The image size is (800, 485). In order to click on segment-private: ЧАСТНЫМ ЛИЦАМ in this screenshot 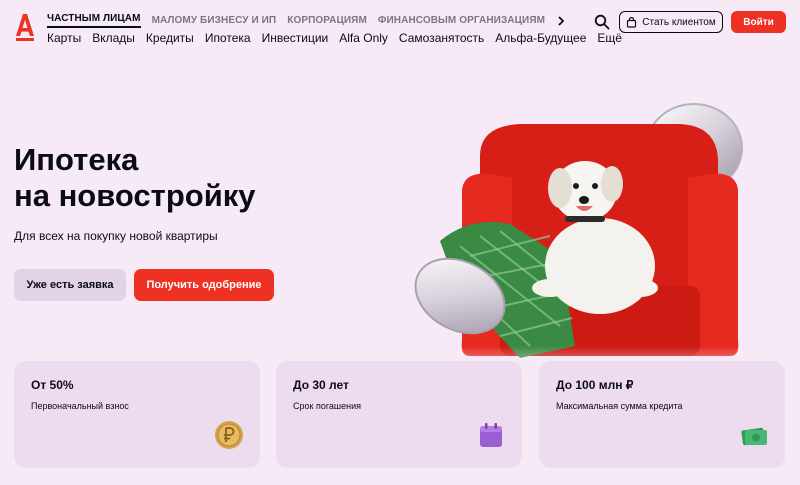, I will do `click(94, 20)`.